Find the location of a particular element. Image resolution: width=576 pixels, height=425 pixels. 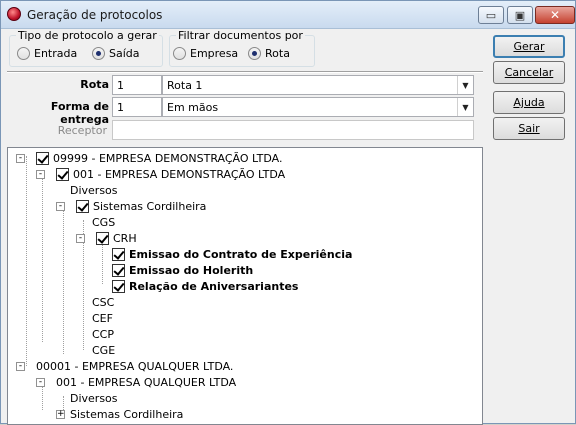

rota-label: Rota is located at coordinates (94, 84).